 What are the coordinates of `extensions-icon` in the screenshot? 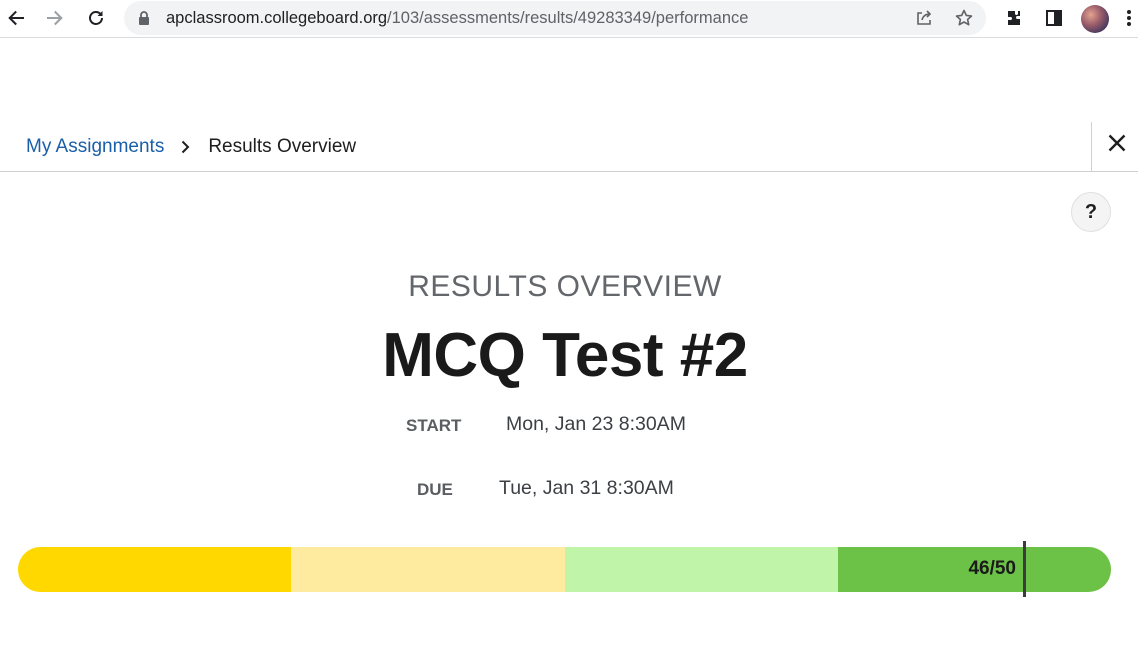 It's located at (1014, 18).